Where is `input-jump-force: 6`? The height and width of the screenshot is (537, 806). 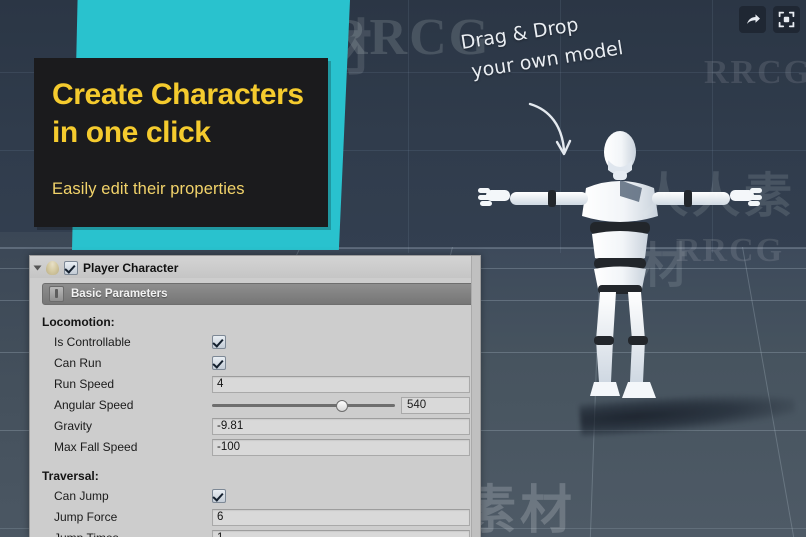
input-jump-force: 6 is located at coordinates (341, 517).